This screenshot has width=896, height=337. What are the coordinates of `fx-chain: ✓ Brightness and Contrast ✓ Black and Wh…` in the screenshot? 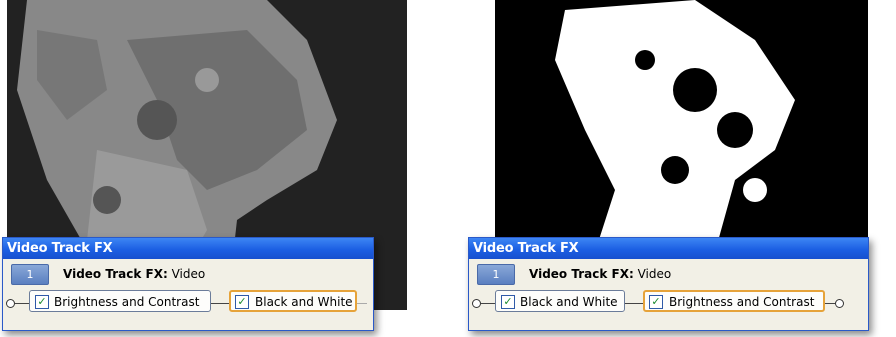 It's located at (188, 304).